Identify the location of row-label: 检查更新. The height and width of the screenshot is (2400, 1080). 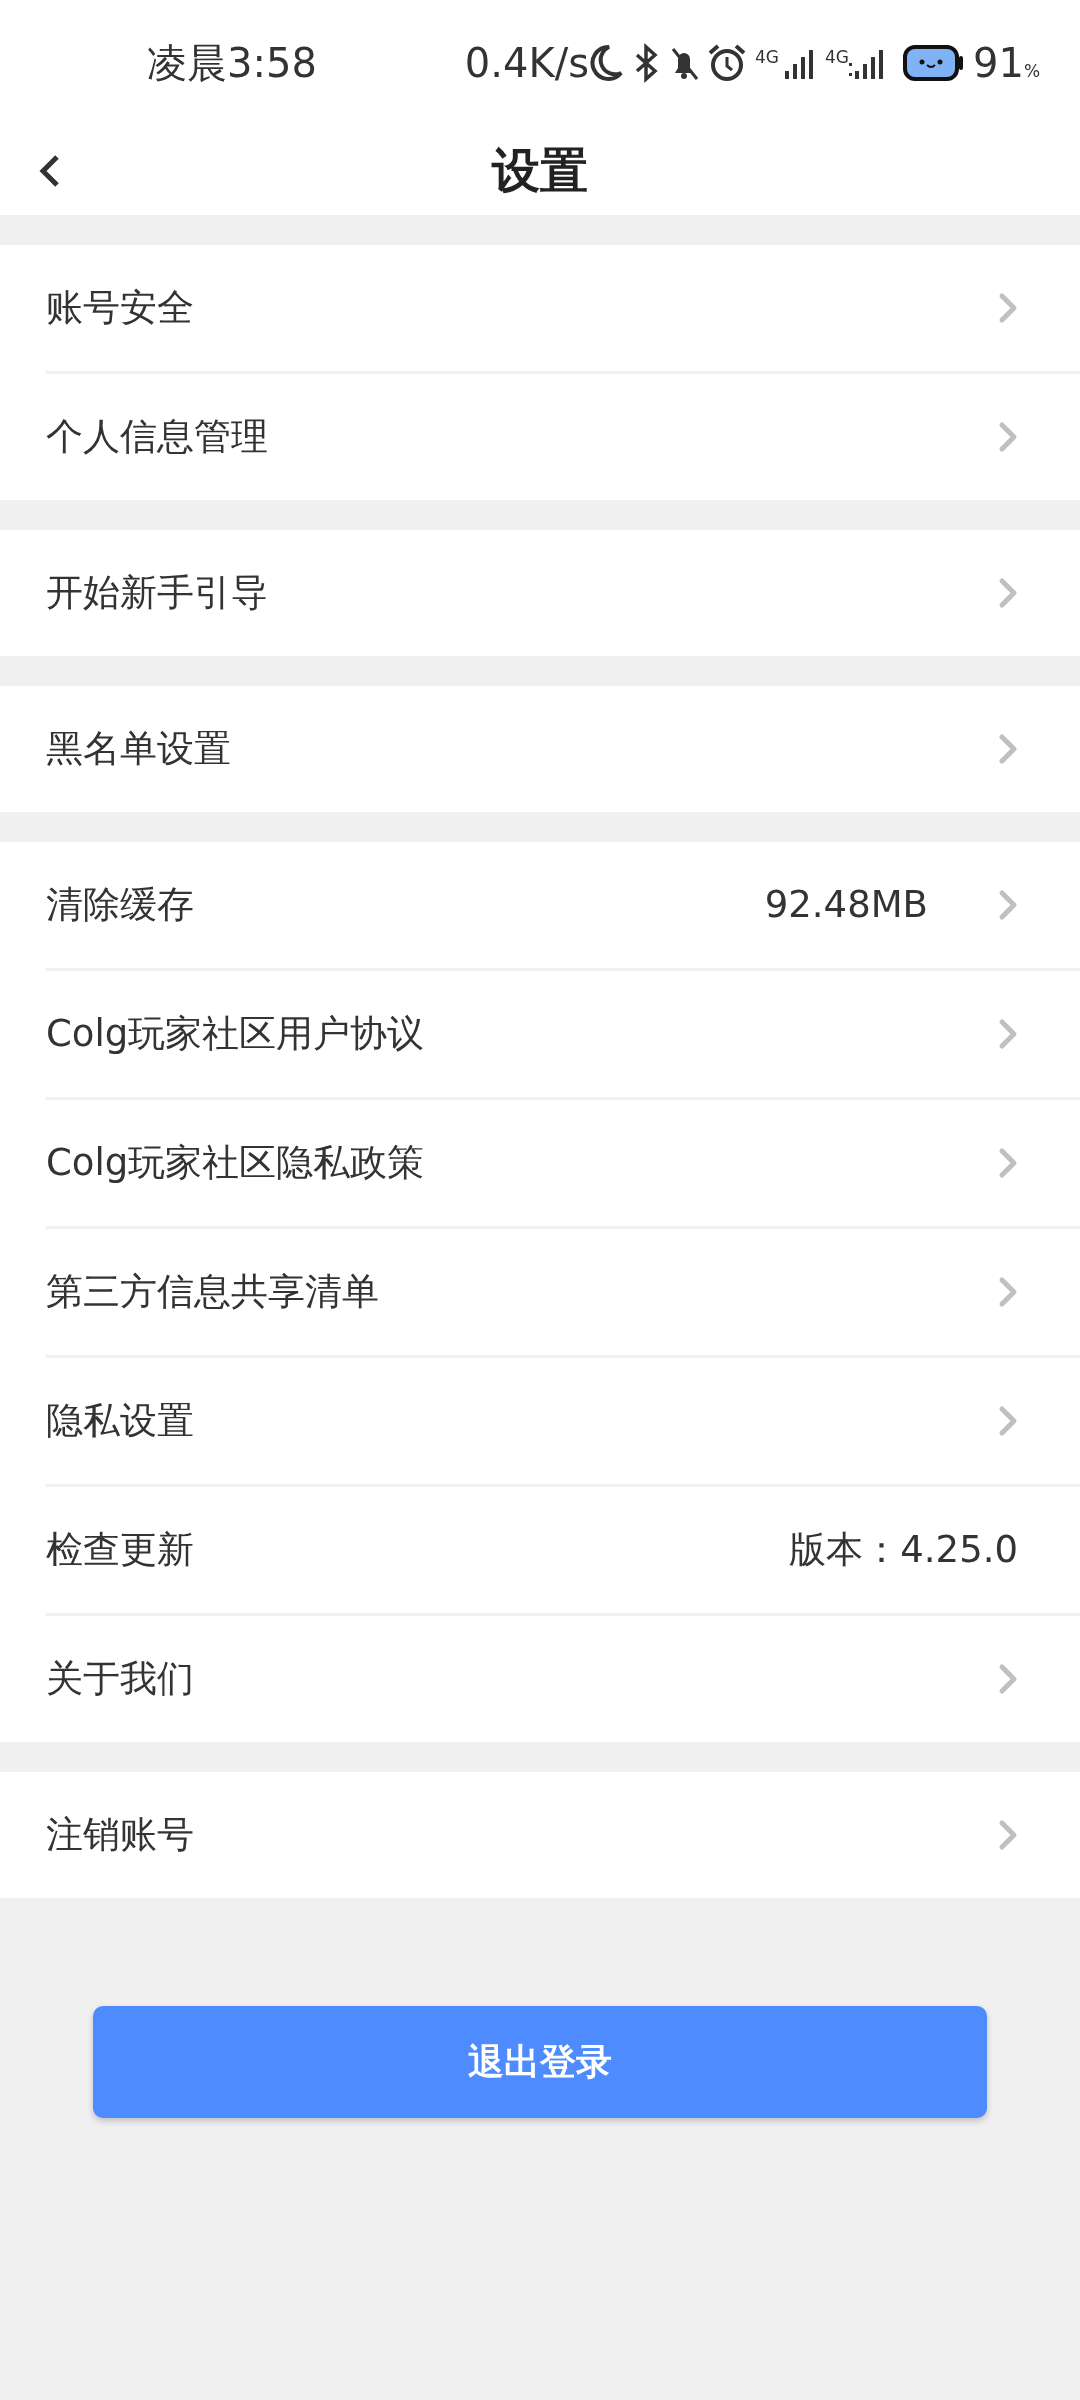
(120, 1550).